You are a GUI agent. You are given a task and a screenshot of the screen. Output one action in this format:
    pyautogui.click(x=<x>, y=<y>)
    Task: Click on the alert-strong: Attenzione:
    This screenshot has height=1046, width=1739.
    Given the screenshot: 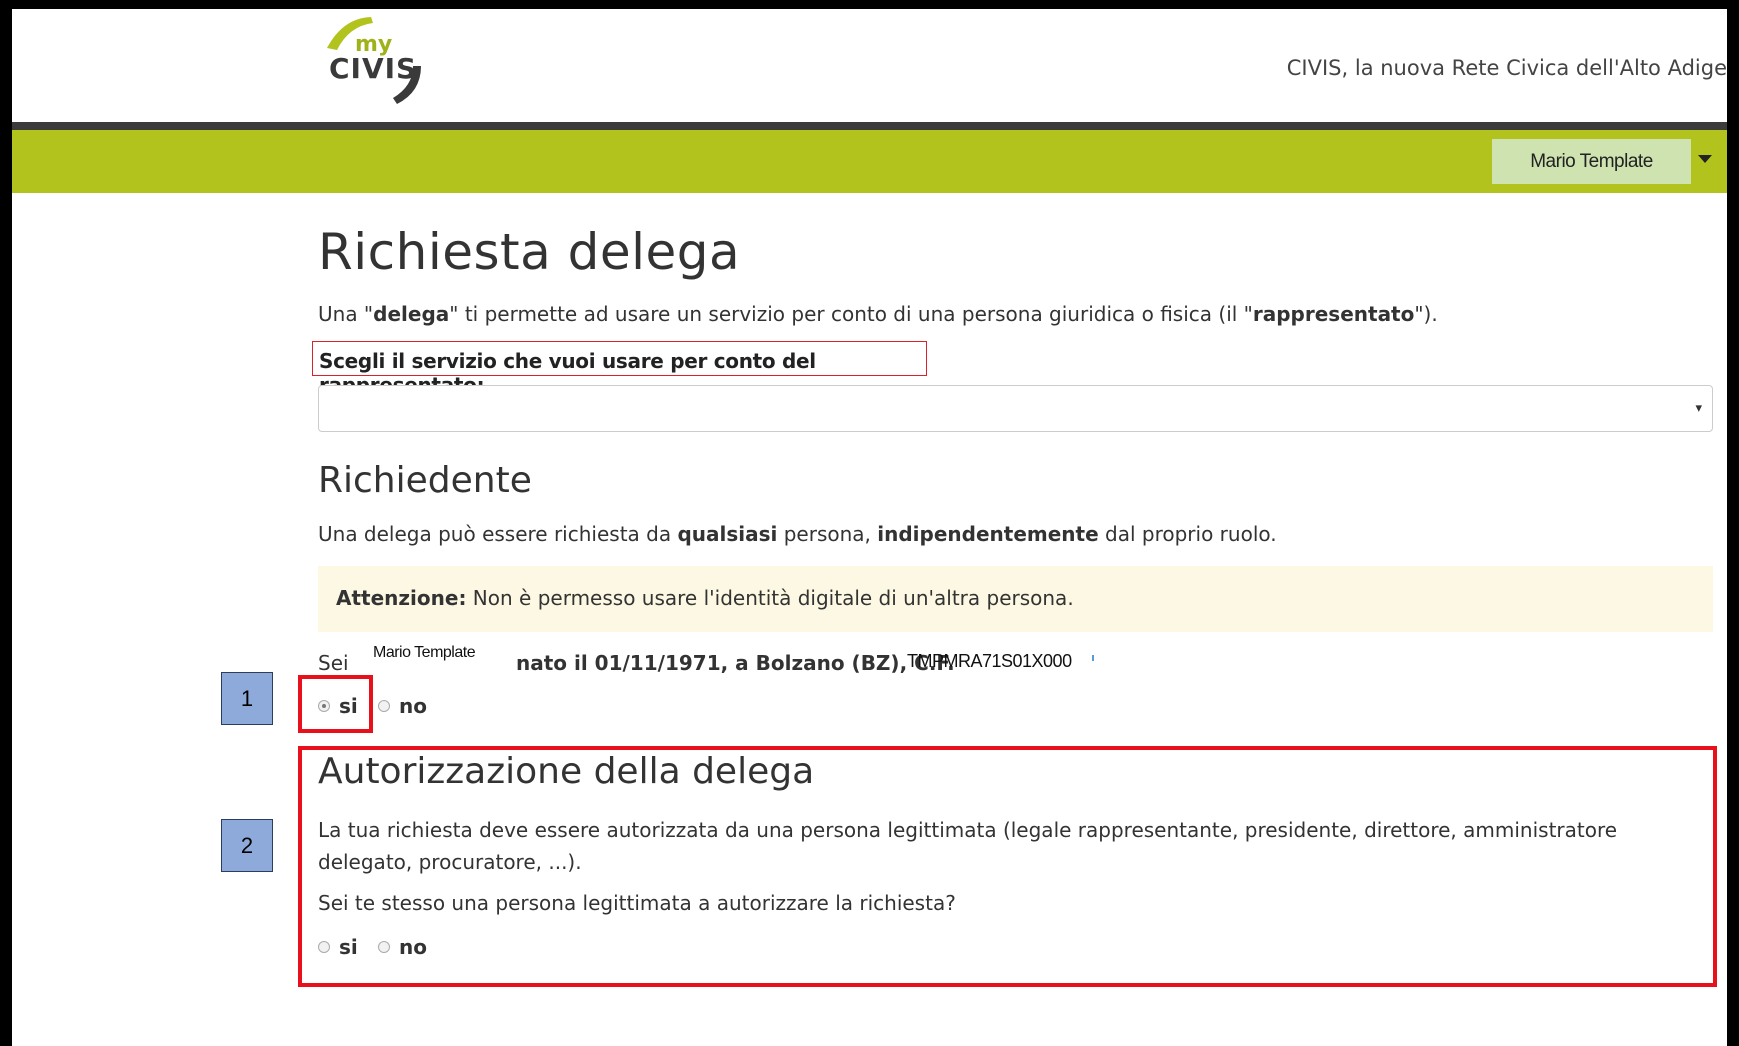 What is the action you would take?
    pyautogui.click(x=401, y=598)
    